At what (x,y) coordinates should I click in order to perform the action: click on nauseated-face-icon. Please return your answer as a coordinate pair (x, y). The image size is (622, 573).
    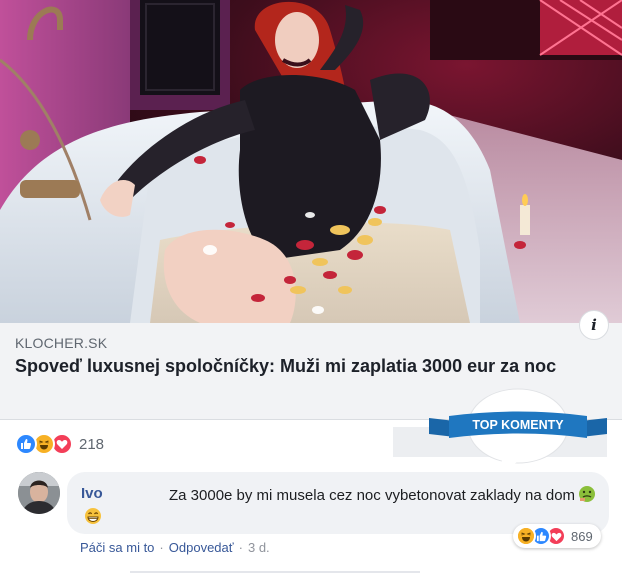
    Looking at the image, I should click on (587, 494).